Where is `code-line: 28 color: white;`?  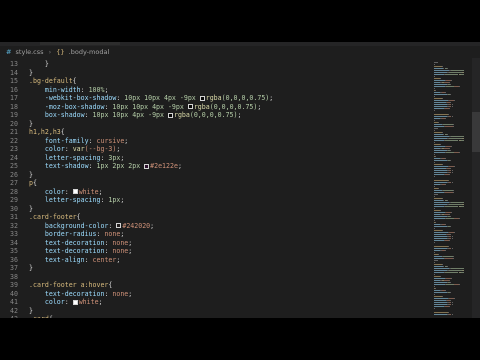
code-line: 28 color: white; is located at coordinates (215, 192).